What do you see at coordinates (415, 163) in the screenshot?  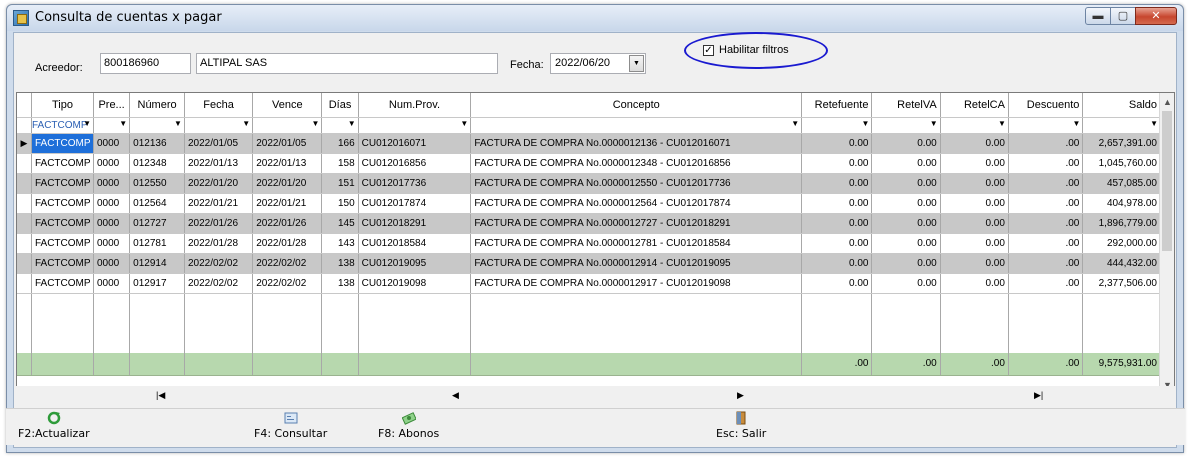 I see `table-cell: CU012016856` at bounding box center [415, 163].